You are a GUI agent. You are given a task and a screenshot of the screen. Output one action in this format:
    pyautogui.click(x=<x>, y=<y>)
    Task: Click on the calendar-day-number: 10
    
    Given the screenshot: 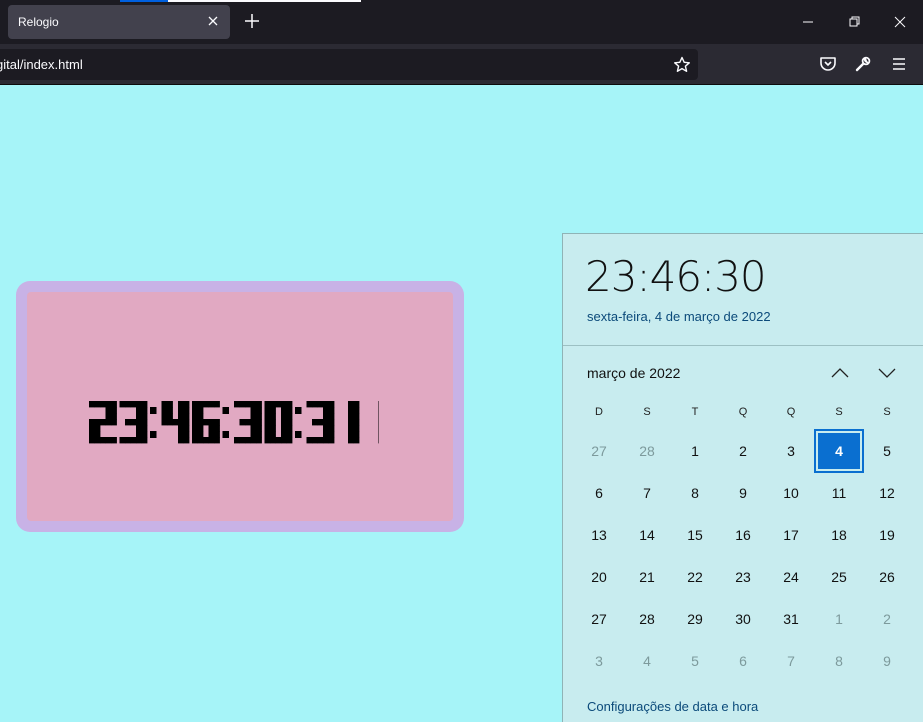 What is the action you would take?
    pyautogui.click(x=791, y=493)
    